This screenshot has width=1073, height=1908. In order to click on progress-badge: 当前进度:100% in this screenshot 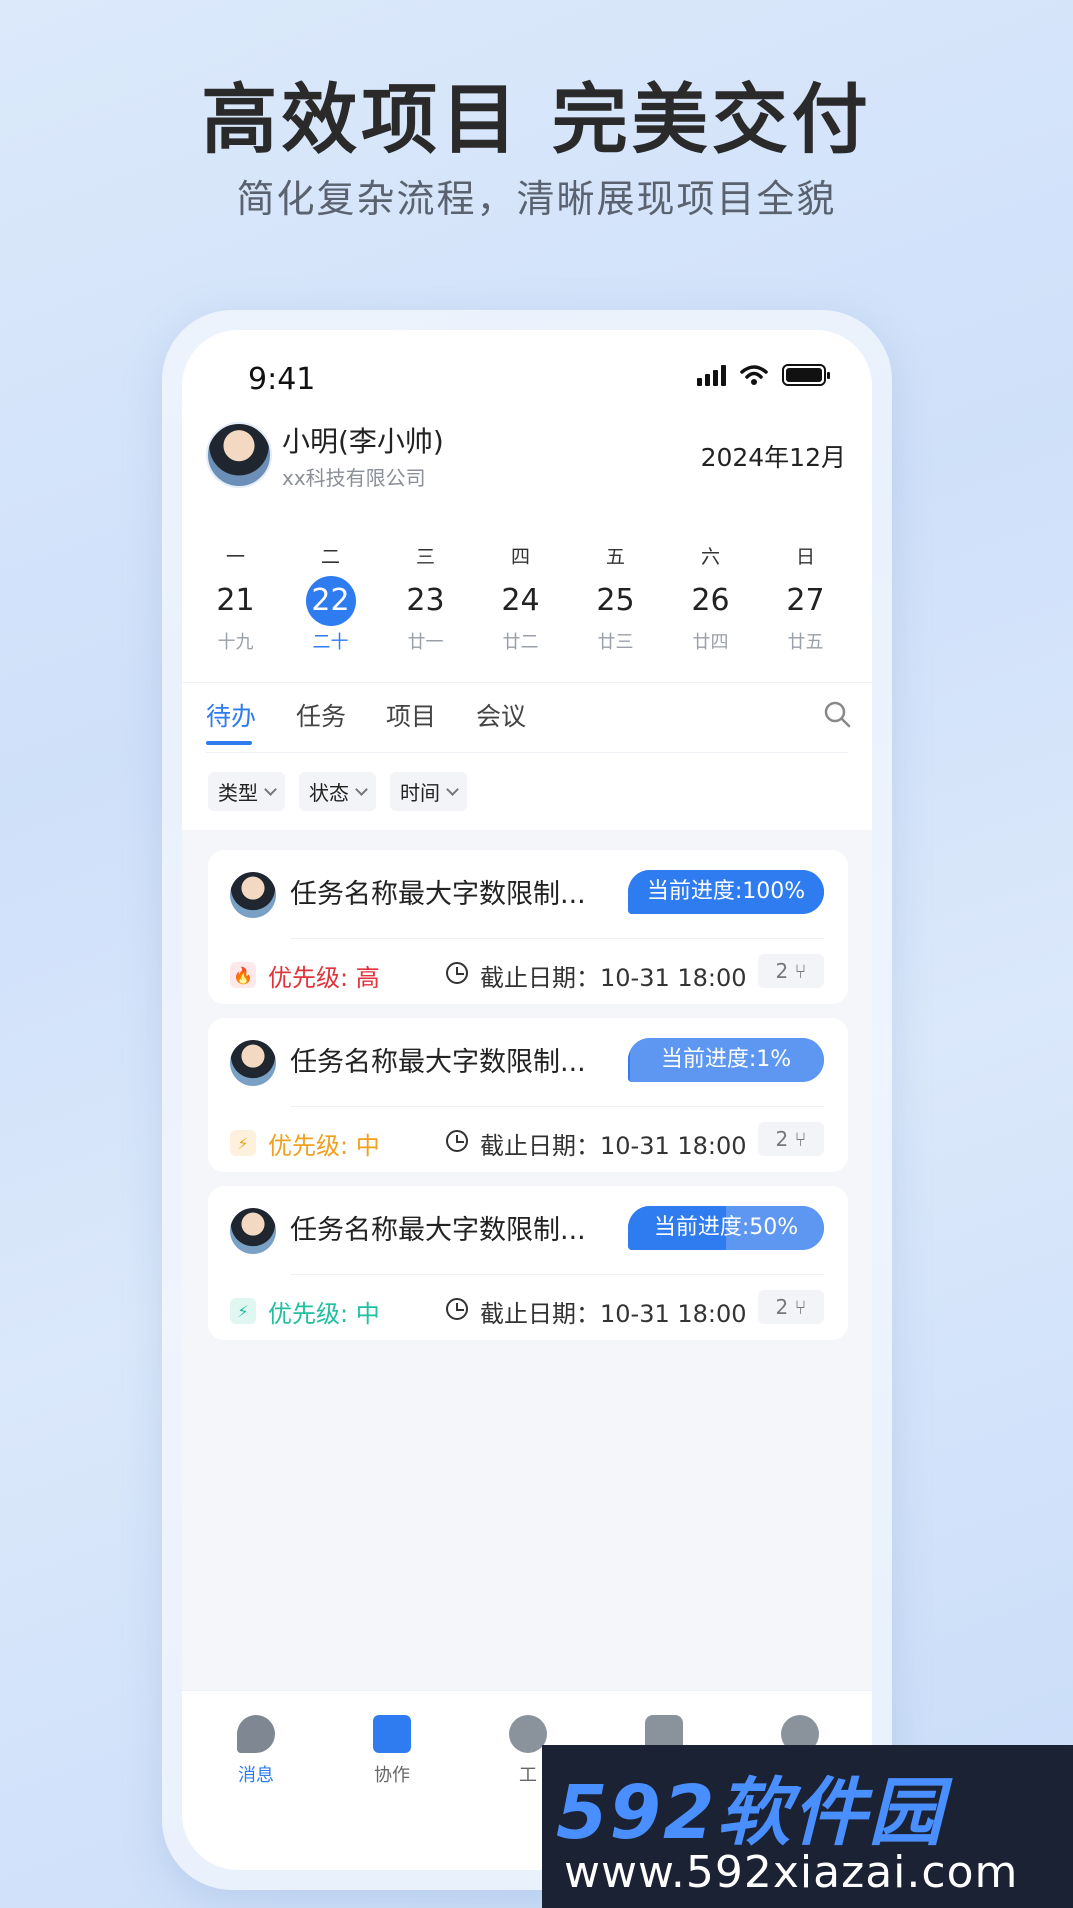, I will do `click(726, 892)`.